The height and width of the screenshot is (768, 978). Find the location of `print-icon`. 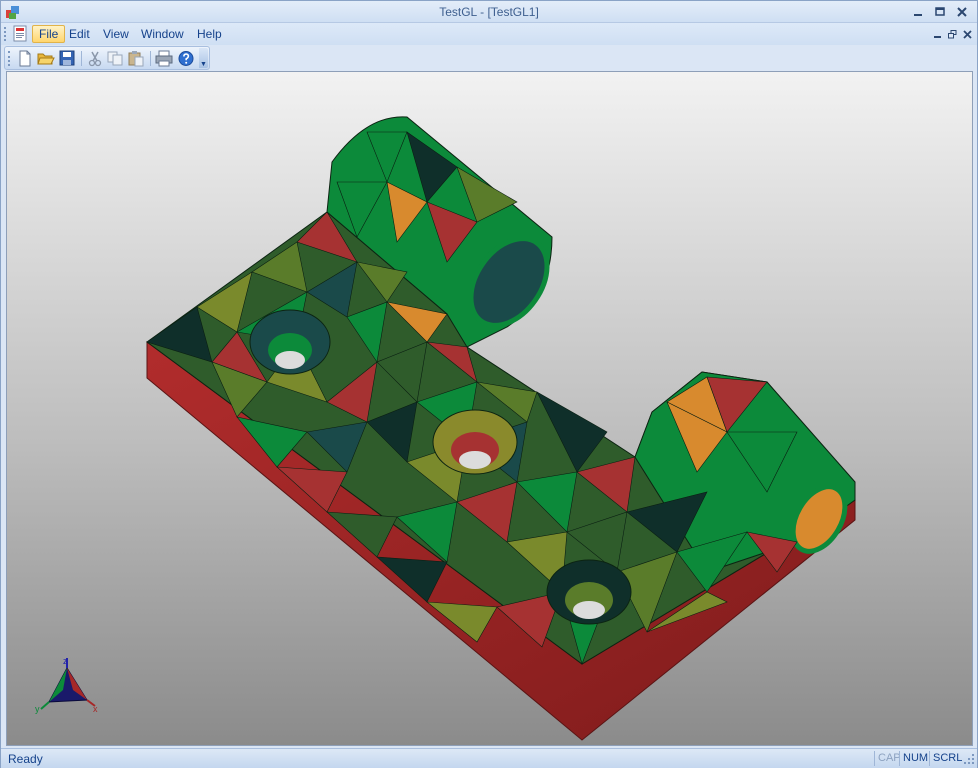

print-icon is located at coordinates (164, 58).